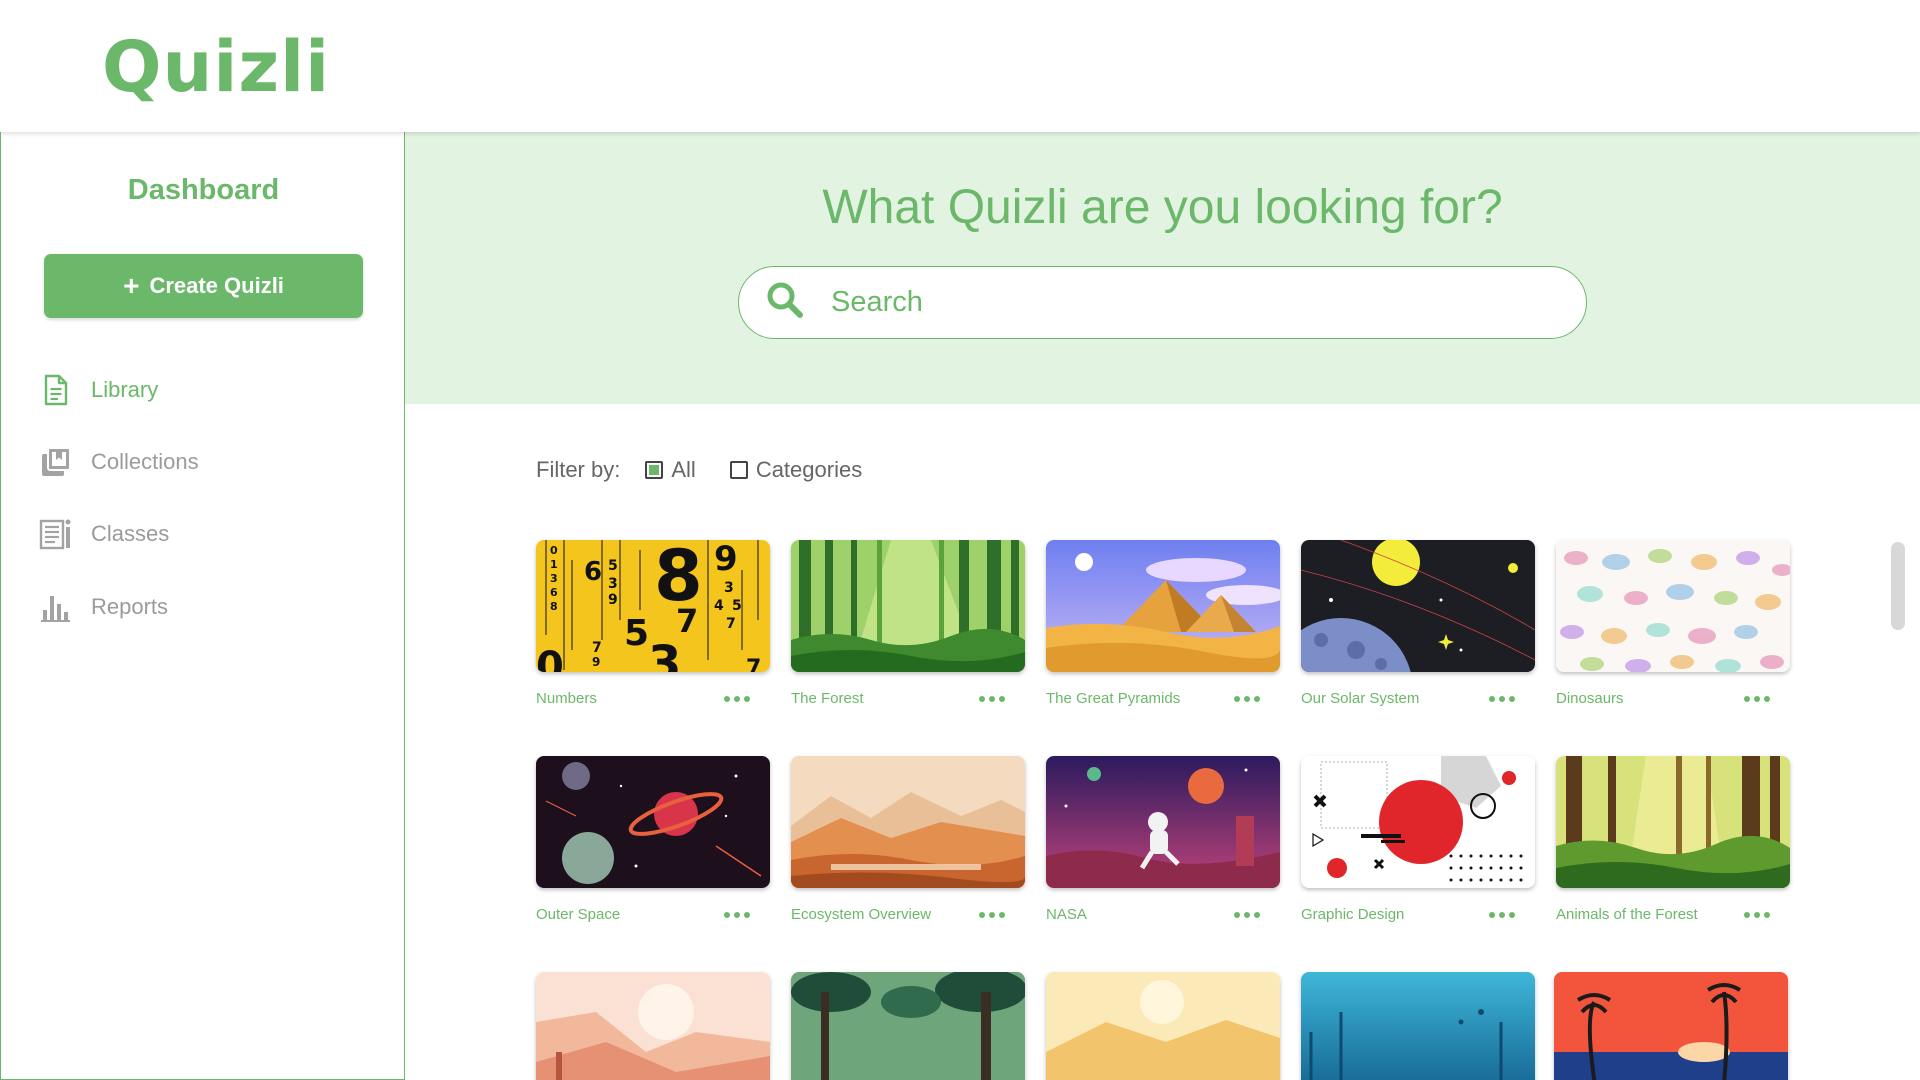 This screenshot has width=1920, height=1080. Describe the element at coordinates (1360, 698) in the screenshot. I see `quiz-title: Our Solar System` at that location.